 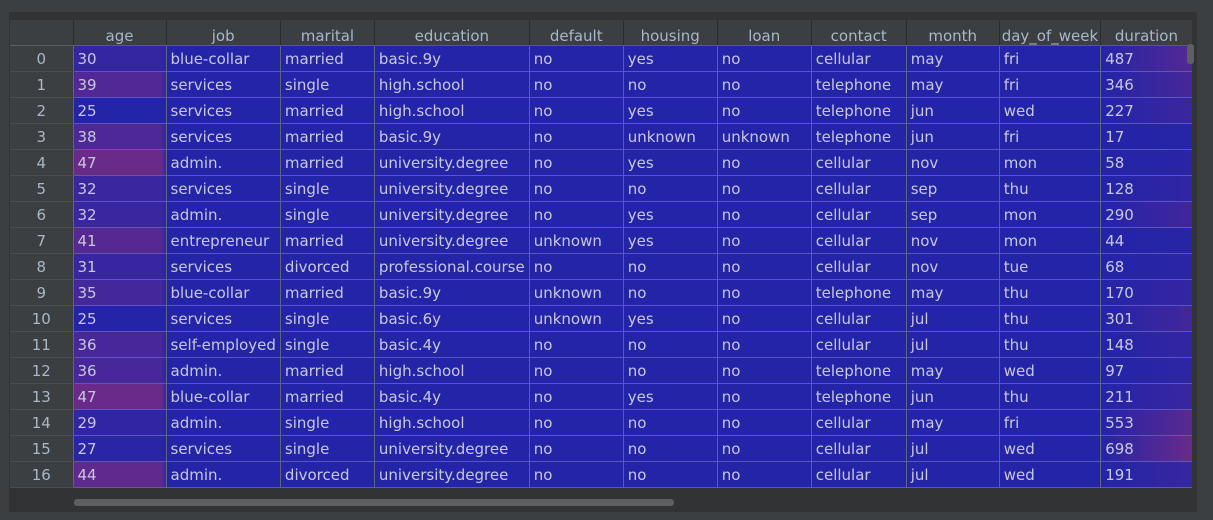 What do you see at coordinates (952, 33) in the screenshot?
I see `column-header-month: month` at bounding box center [952, 33].